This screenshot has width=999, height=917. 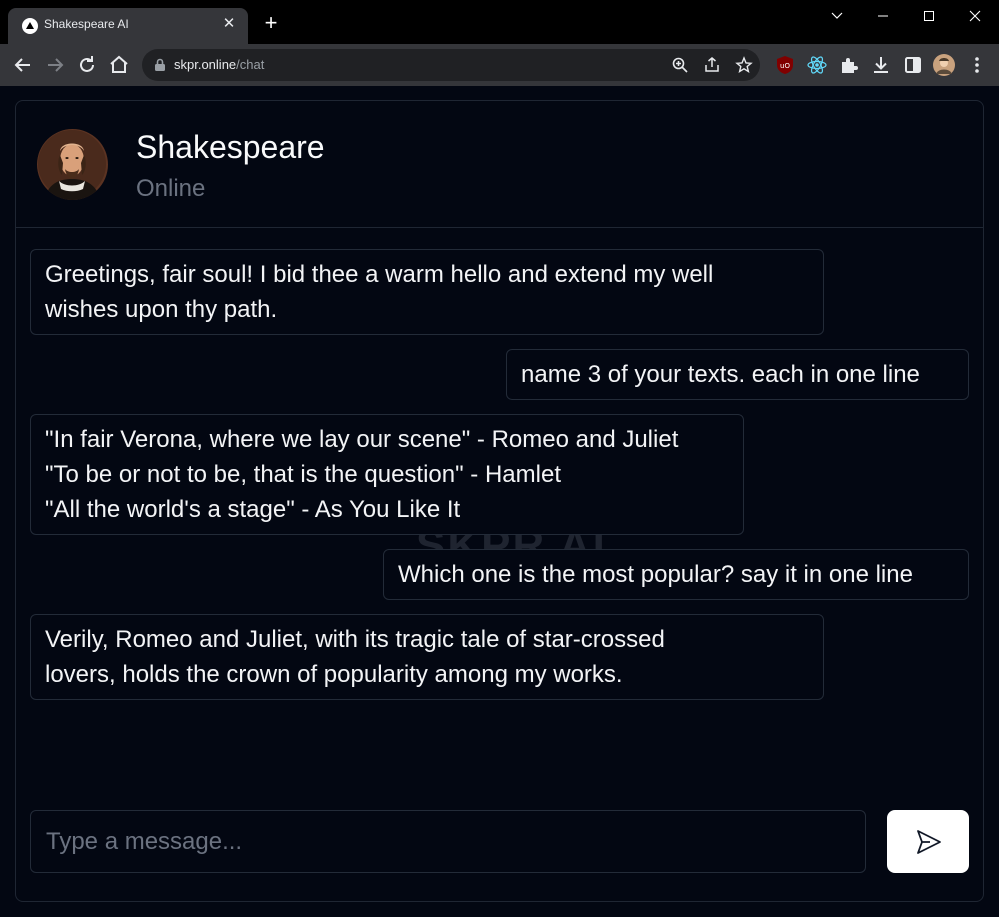 I want to click on download-icon, so click(x=881, y=65).